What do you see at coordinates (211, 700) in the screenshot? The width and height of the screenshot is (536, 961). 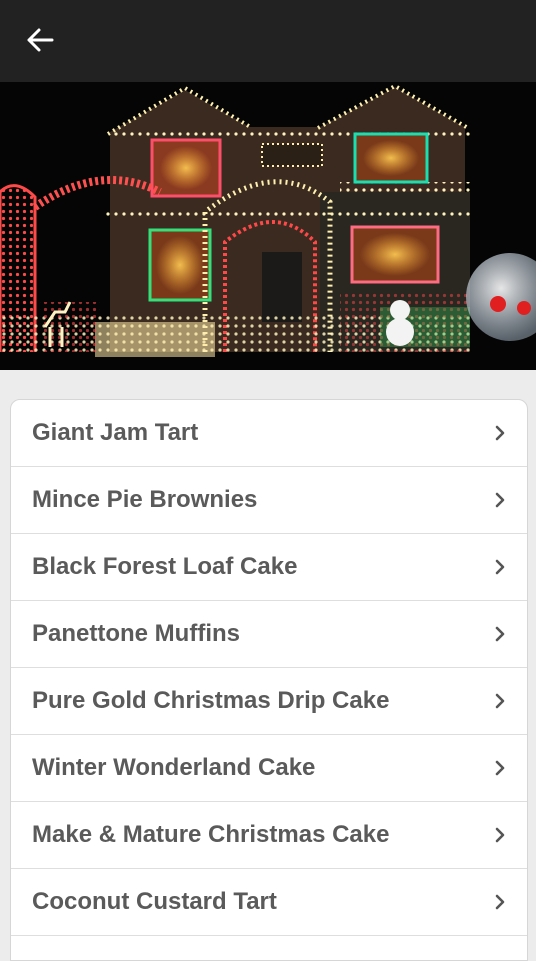 I see `recipe-title: Pure Gold Christmas Drip Cake` at bounding box center [211, 700].